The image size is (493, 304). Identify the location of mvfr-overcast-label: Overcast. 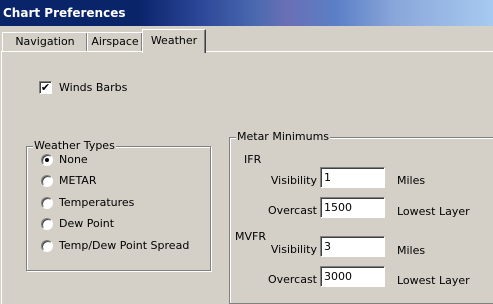
(292, 279).